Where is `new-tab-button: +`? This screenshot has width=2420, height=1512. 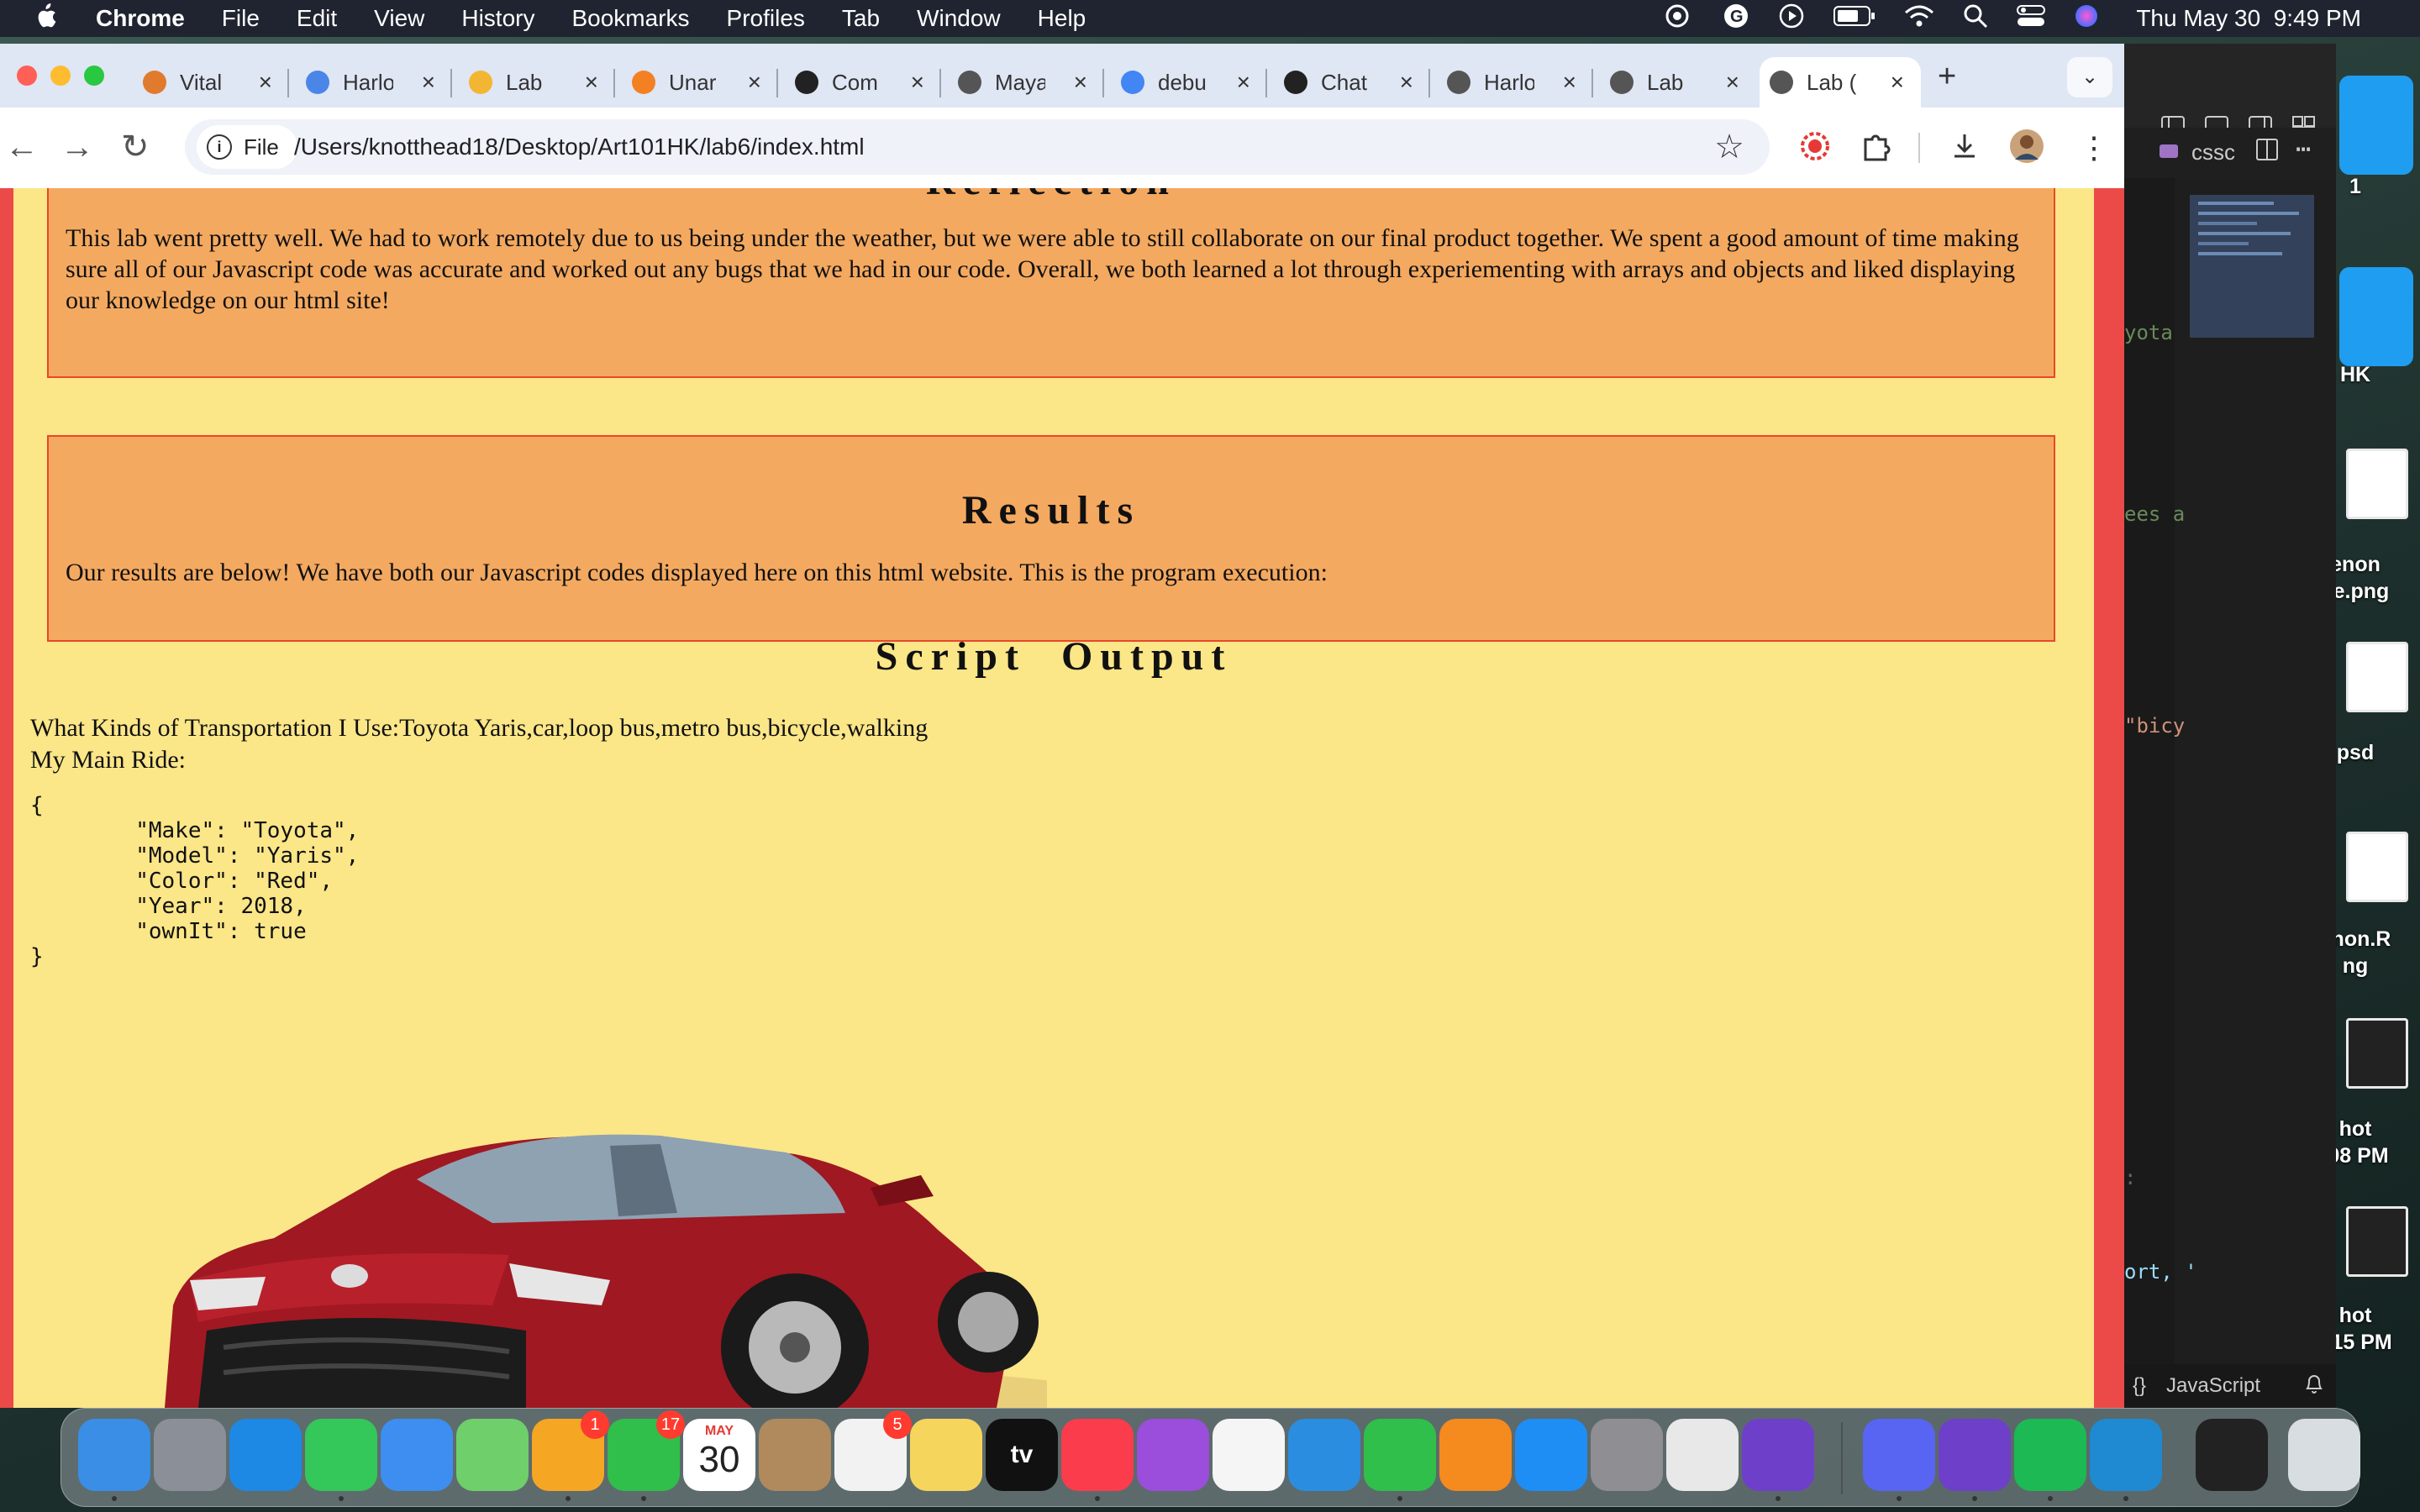
new-tab-button: + is located at coordinates (1947, 77).